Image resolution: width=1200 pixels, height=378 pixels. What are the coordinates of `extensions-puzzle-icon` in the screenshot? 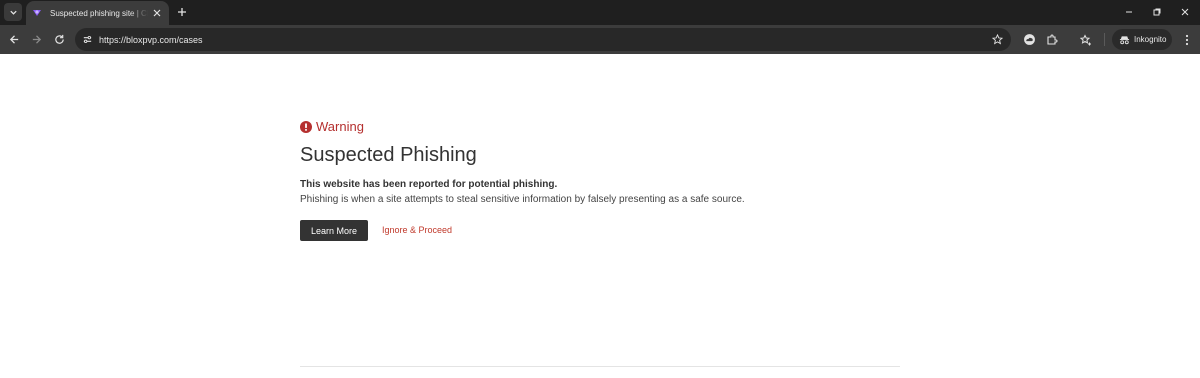 It's located at (1052, 39).